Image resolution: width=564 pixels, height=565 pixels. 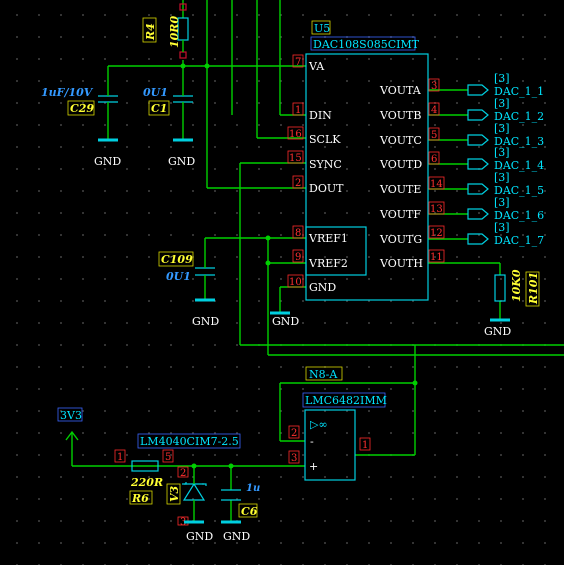 What do you see at coordinates (328, 238) in the screenshot?
I see `pin-vref1: VREF1` at bounding box center [328, 238].